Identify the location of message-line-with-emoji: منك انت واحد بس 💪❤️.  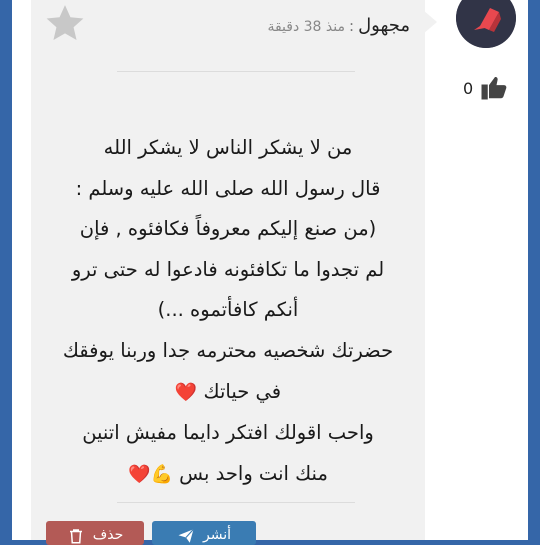
(228, 475).